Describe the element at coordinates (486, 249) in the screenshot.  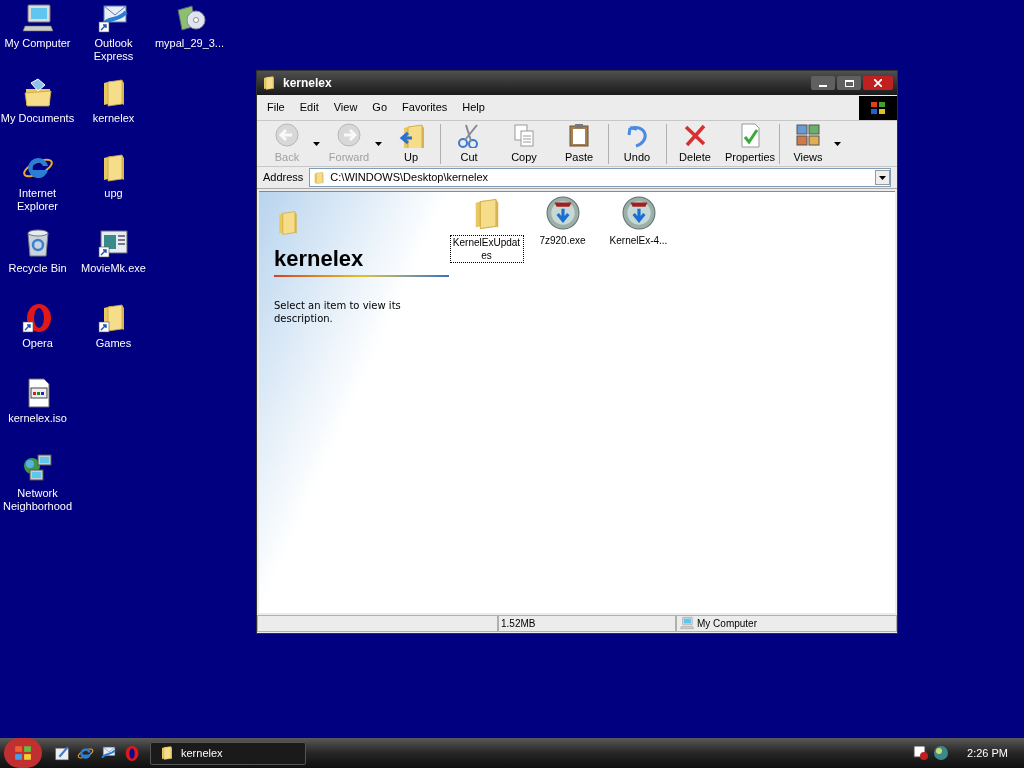
I see `file-label: KernelExUpdates` at that location.